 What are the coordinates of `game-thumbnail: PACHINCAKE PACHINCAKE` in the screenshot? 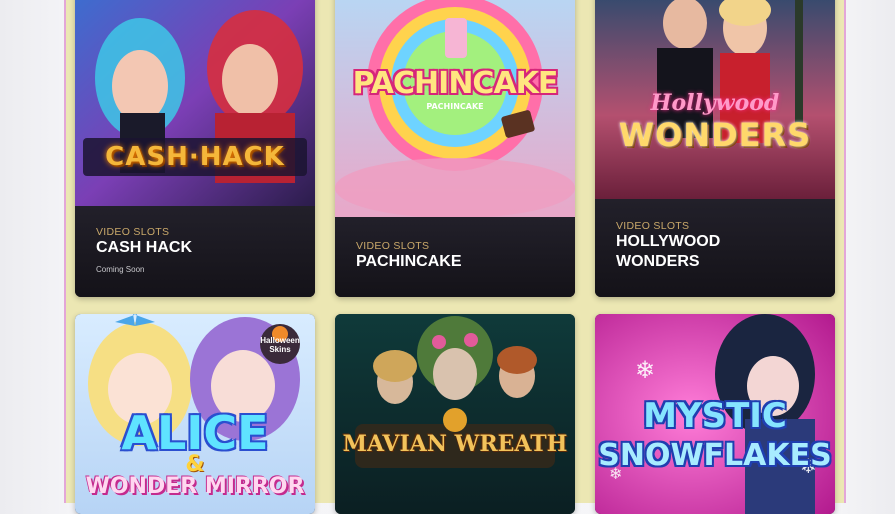 It's located at (455, 109).